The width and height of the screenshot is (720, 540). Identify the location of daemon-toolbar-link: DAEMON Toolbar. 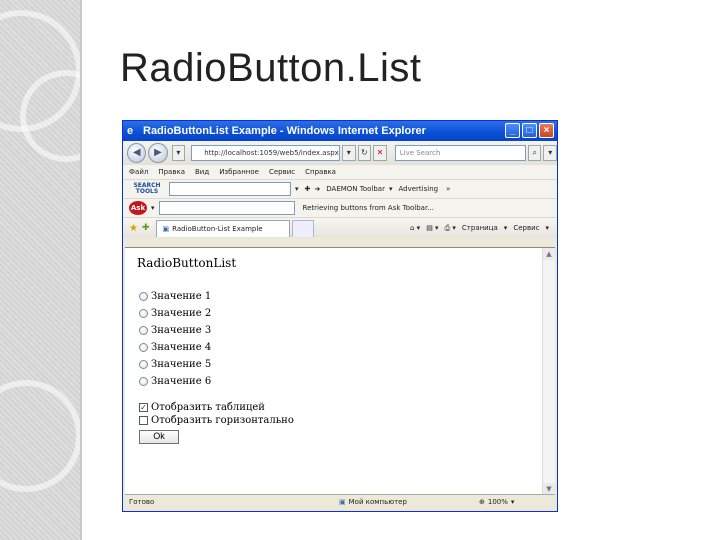
(355, 189).